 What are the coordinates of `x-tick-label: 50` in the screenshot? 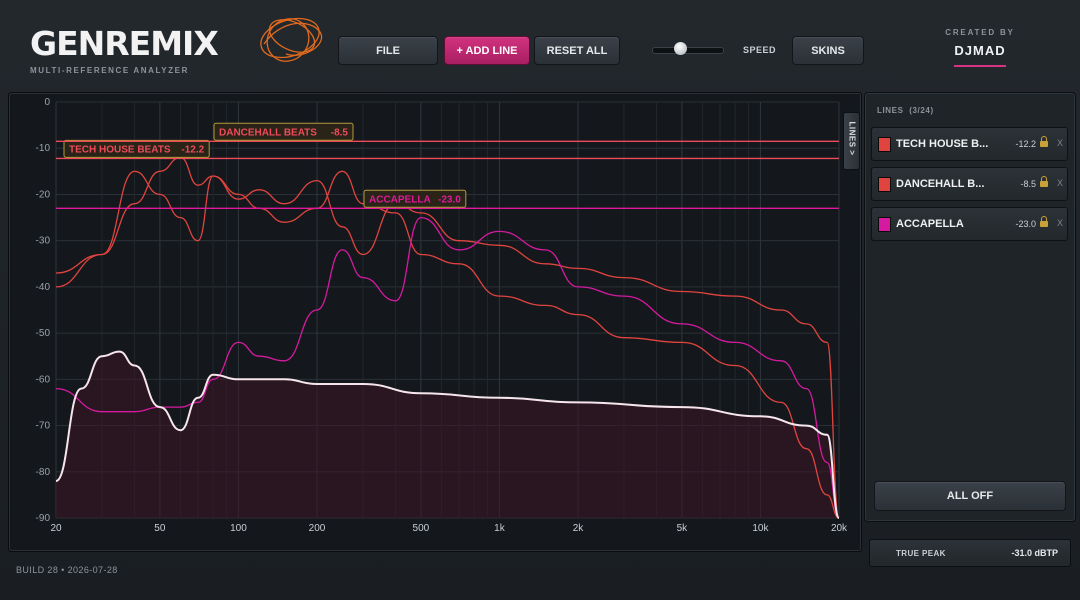 It's located at (160, 528).